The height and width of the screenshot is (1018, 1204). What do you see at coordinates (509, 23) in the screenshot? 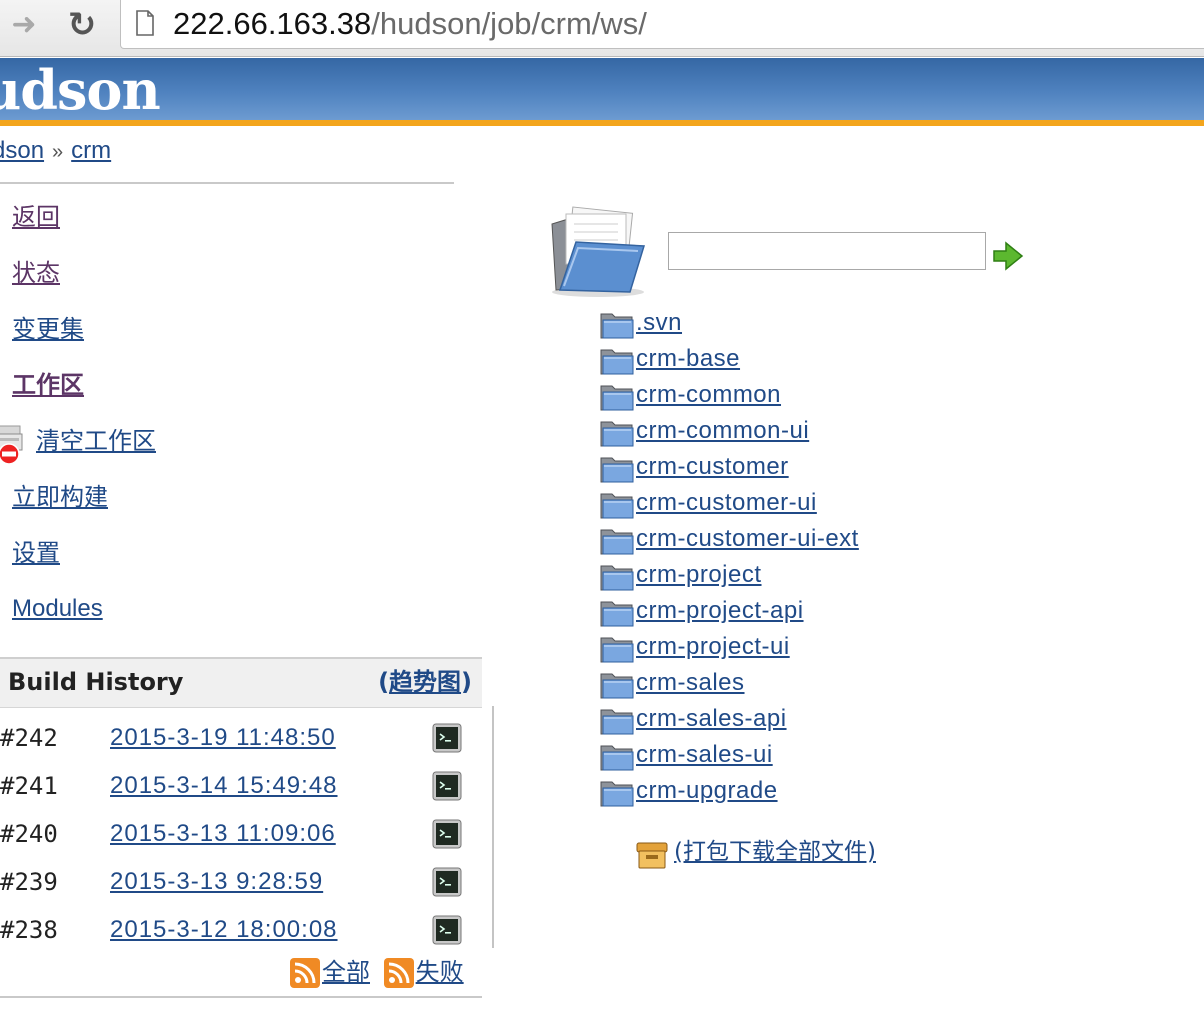
I see `url-path: /hudson/job/crm/ws/` at bounding box center [509, 23].